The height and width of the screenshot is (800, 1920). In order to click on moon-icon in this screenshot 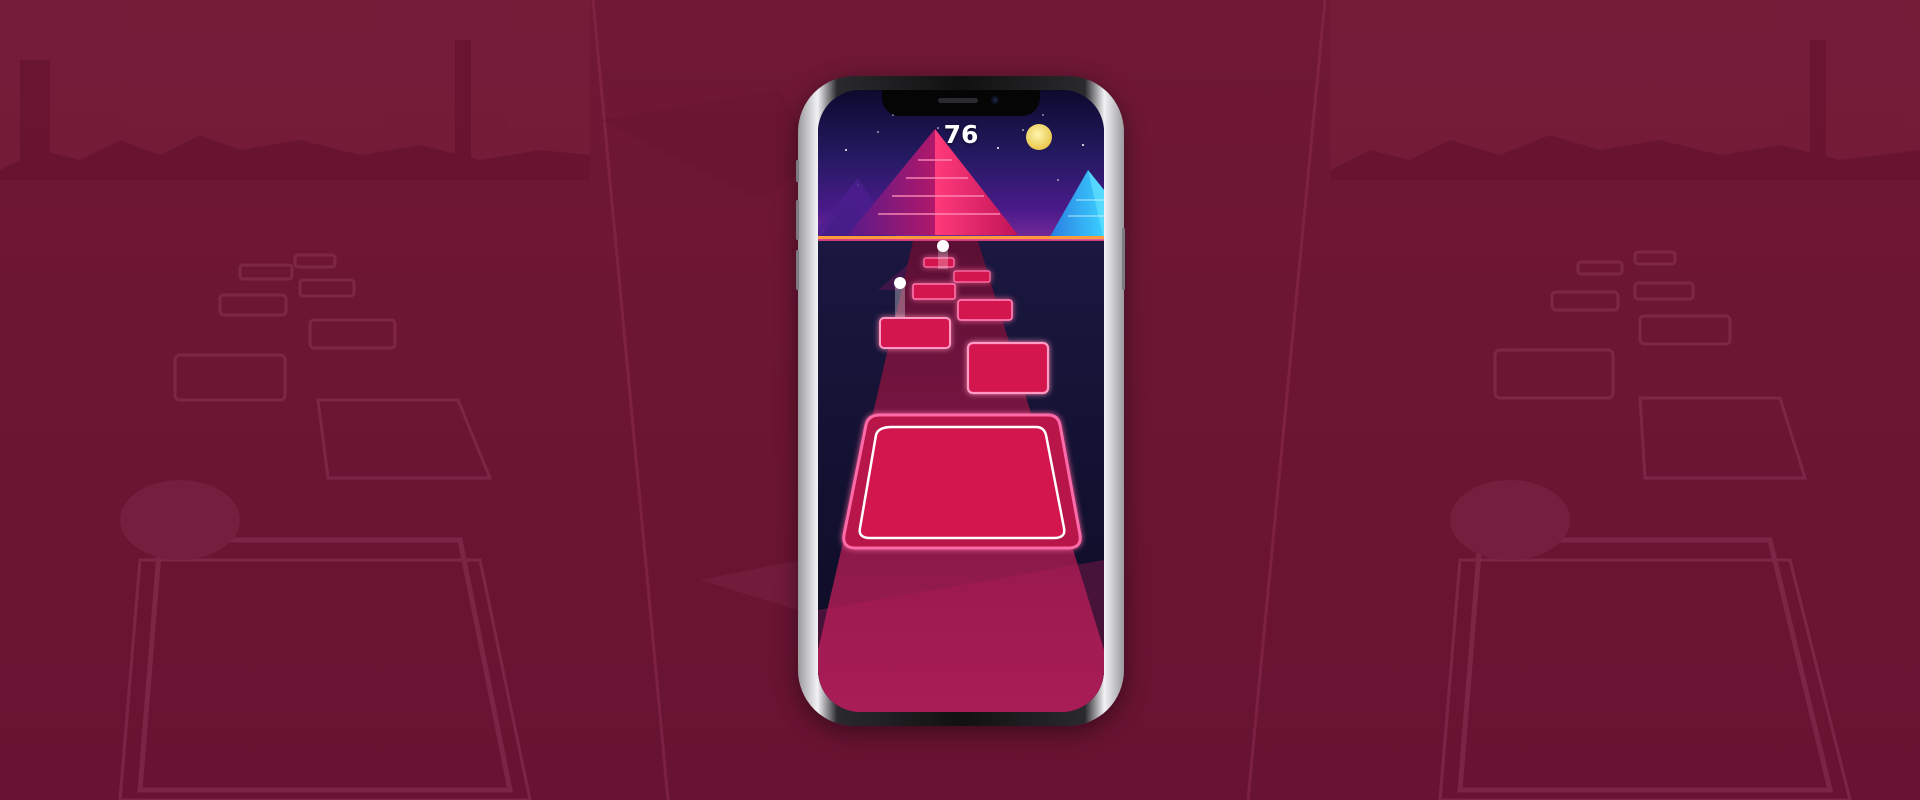, I will do `click(1039, 137)`.